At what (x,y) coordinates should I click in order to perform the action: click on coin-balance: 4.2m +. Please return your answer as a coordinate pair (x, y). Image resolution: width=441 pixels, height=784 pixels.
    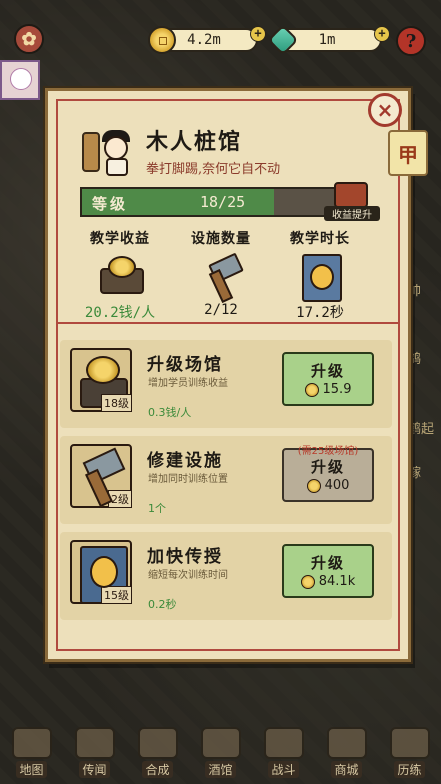
    Looking at the image, I should click on (207, 40).